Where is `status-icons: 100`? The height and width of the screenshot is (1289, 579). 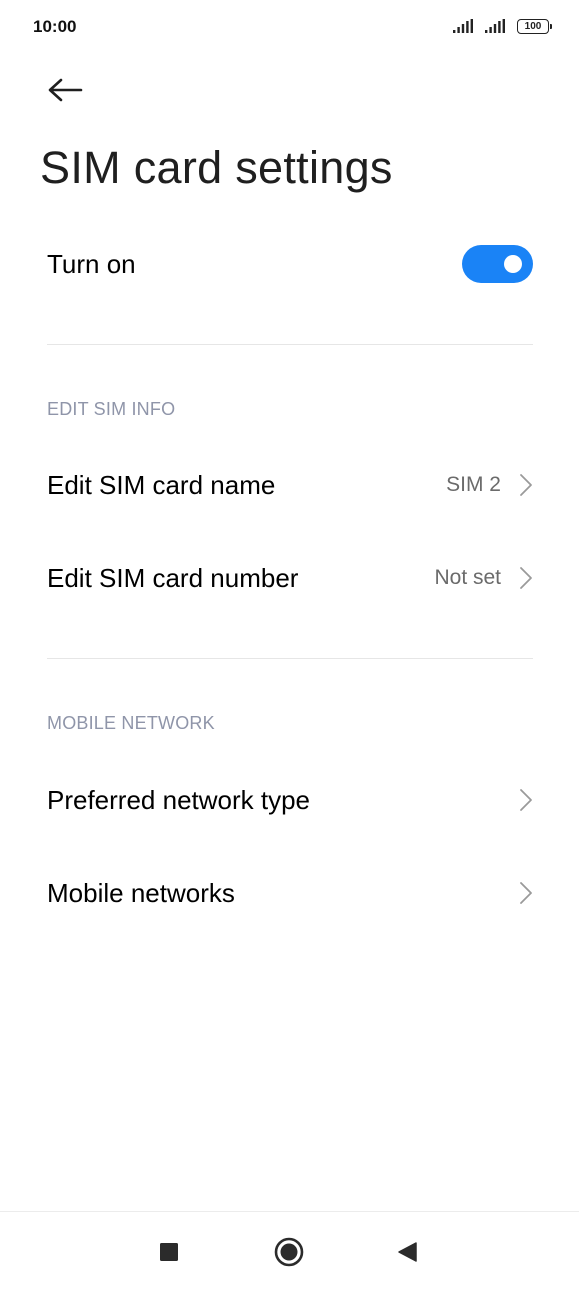 status-icons: 100 is located at coordinates (502, 26).